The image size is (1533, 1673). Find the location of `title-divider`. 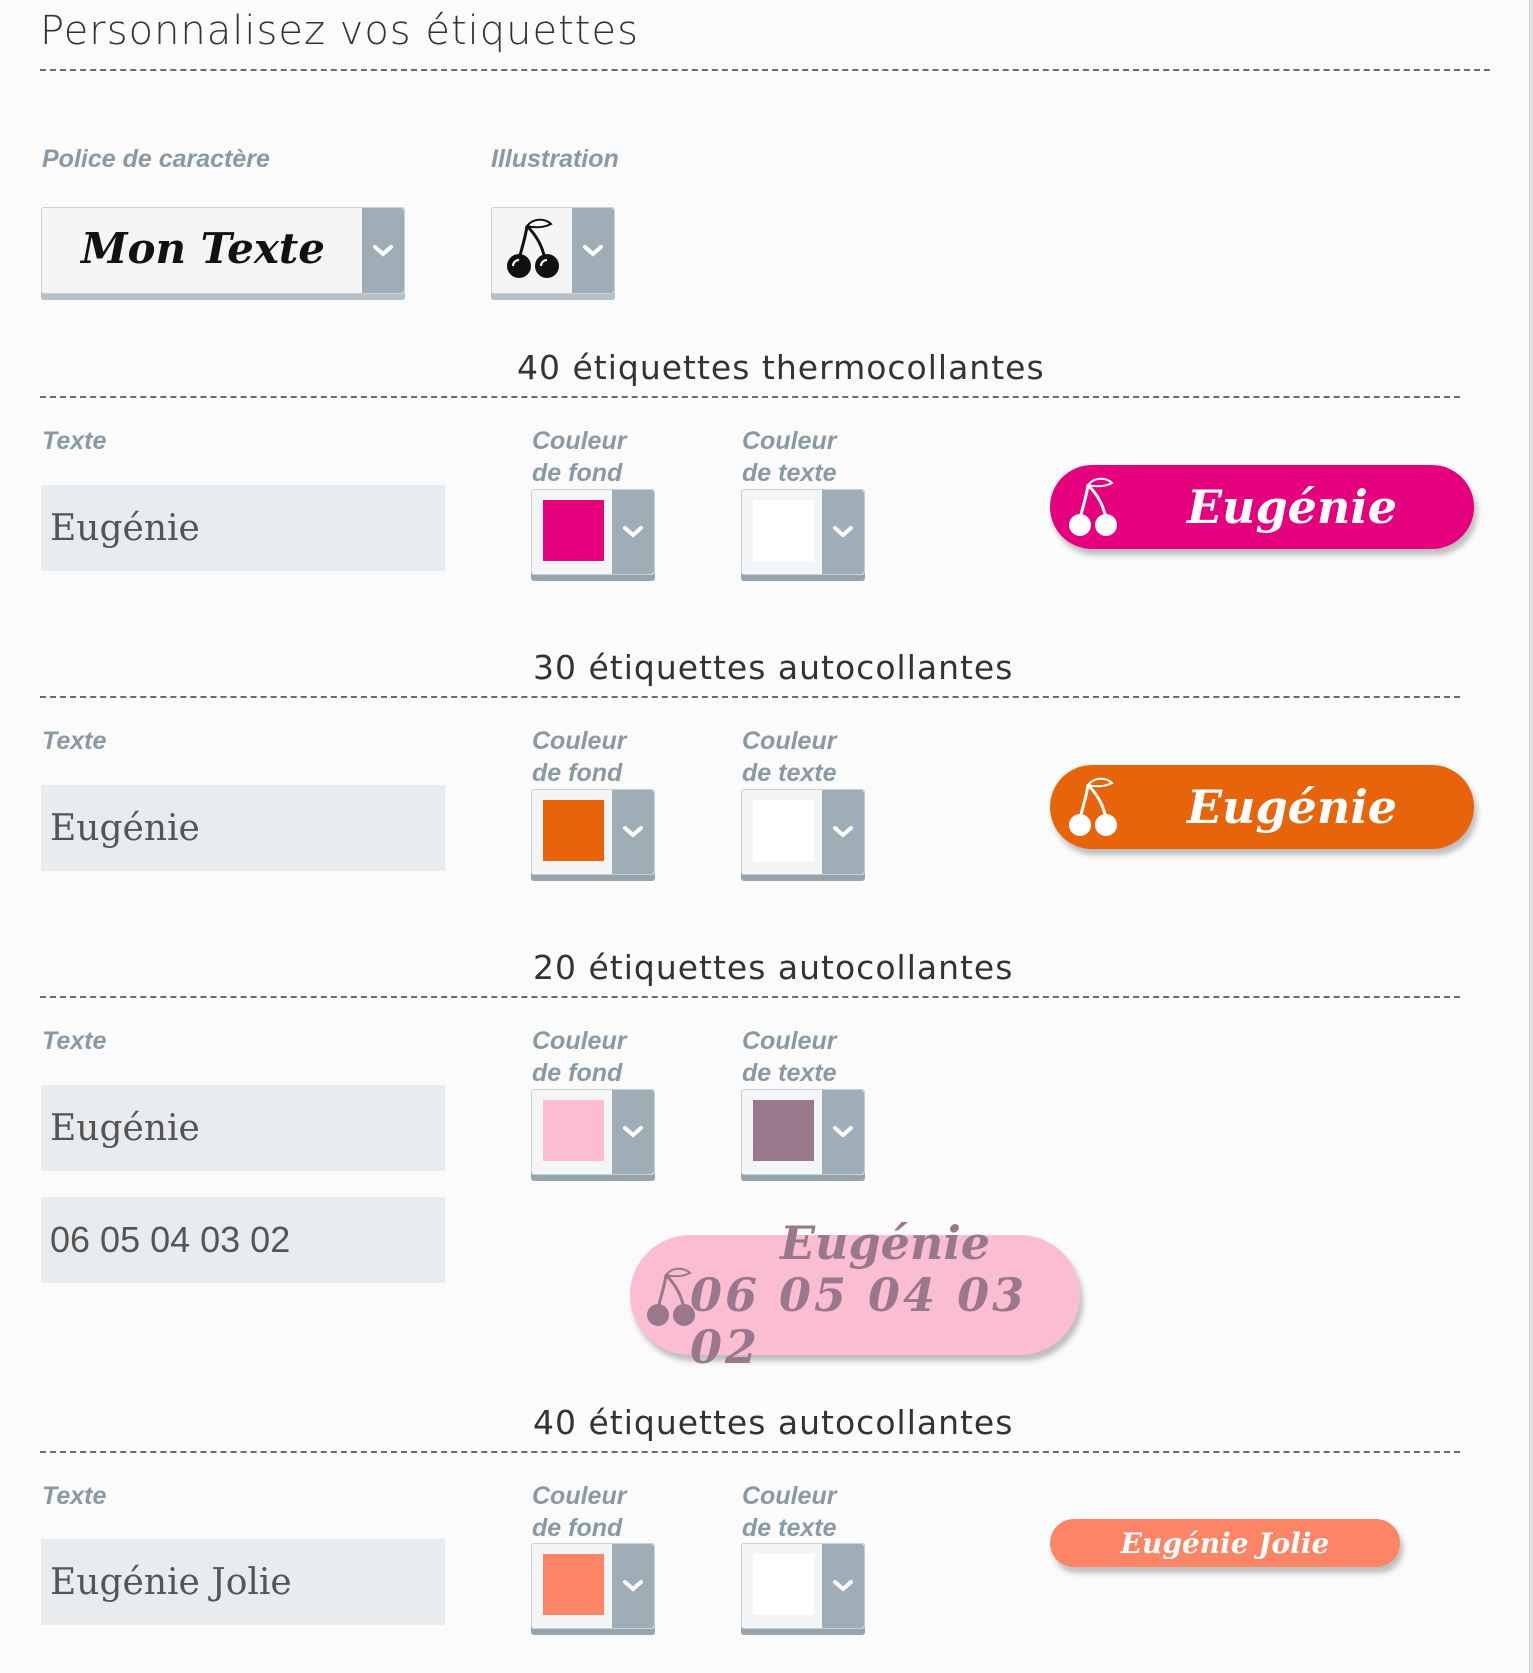

title-divider is located at coordinates (765, 70).